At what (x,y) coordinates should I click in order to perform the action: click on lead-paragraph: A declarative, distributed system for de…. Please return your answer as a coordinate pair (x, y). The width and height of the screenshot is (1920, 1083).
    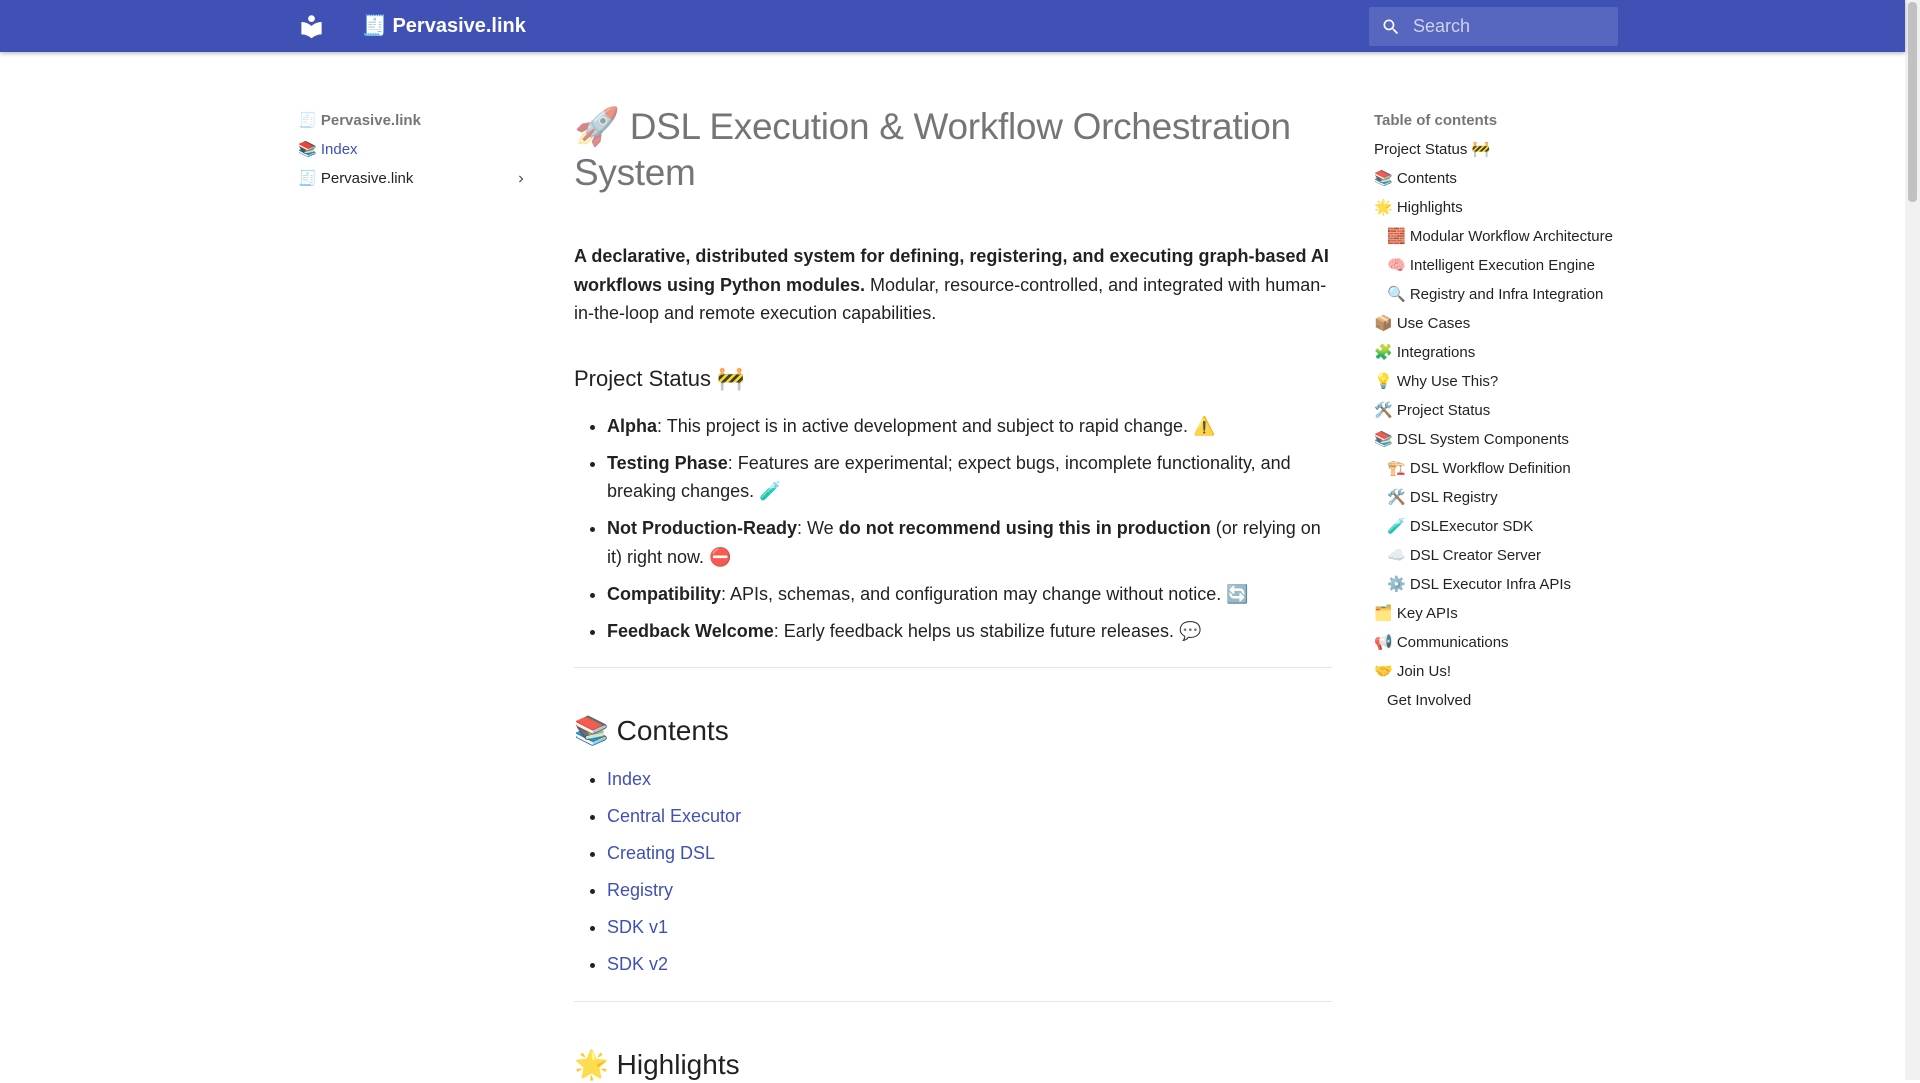
    Looking at the image, I should click on (953, 285).